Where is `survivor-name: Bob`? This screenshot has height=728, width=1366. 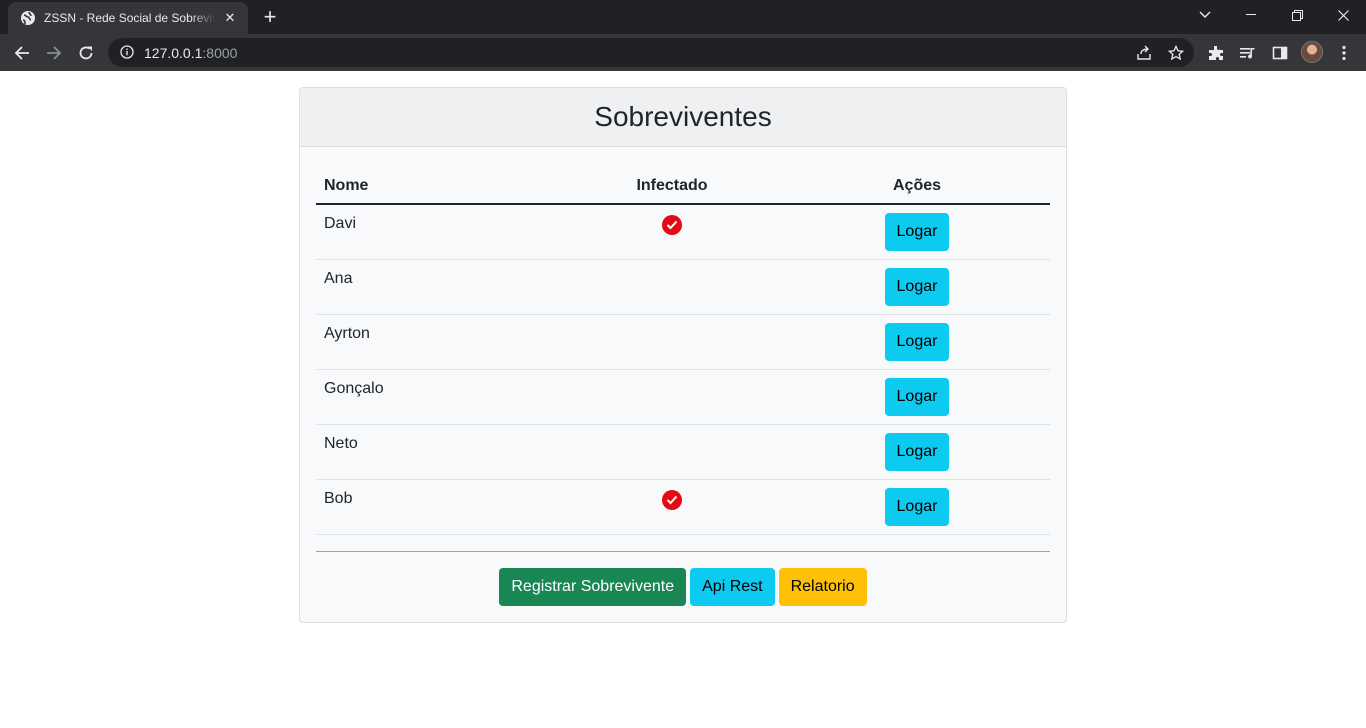
survivor-name: Bob is located at coordinates (438, 507).